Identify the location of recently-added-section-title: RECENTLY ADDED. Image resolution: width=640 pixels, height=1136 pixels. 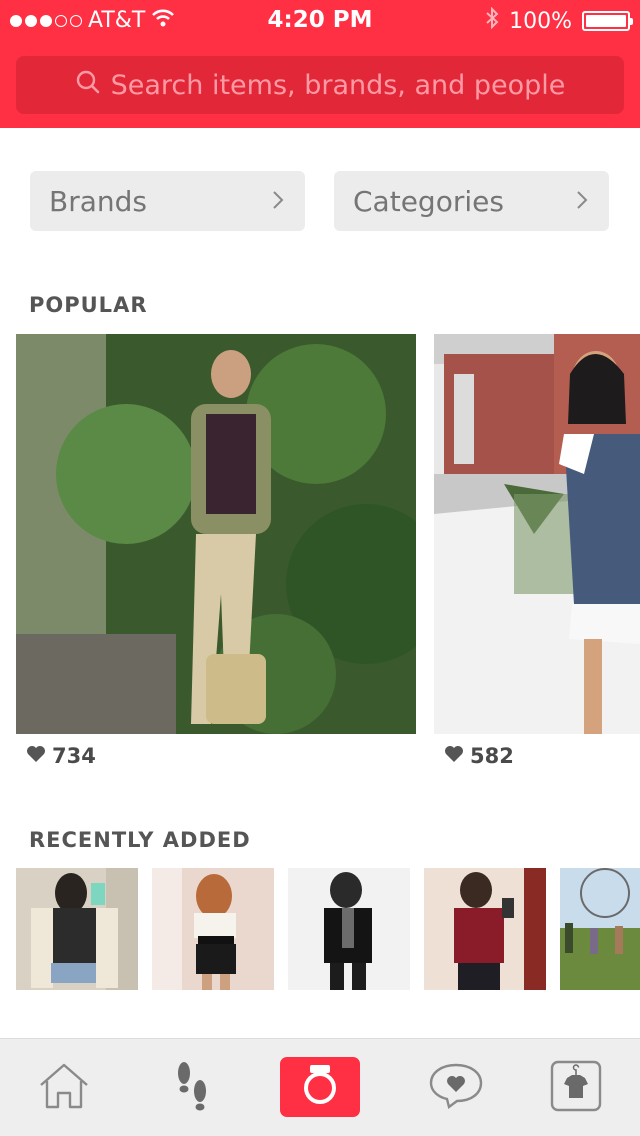
(140, 840).